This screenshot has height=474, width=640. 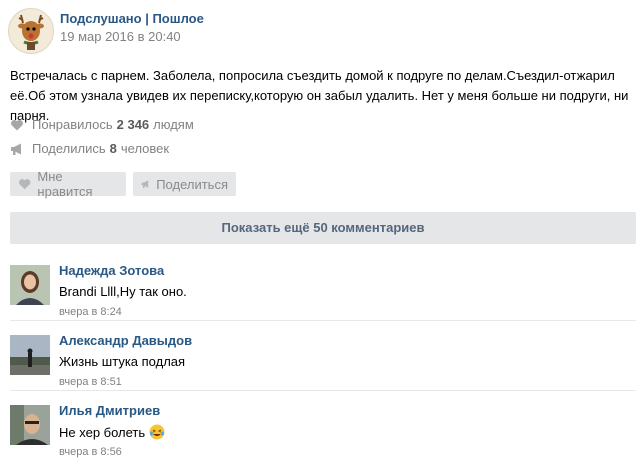 I want to click on comment-time: вчера в 8:56, so click(x=90, y=452).